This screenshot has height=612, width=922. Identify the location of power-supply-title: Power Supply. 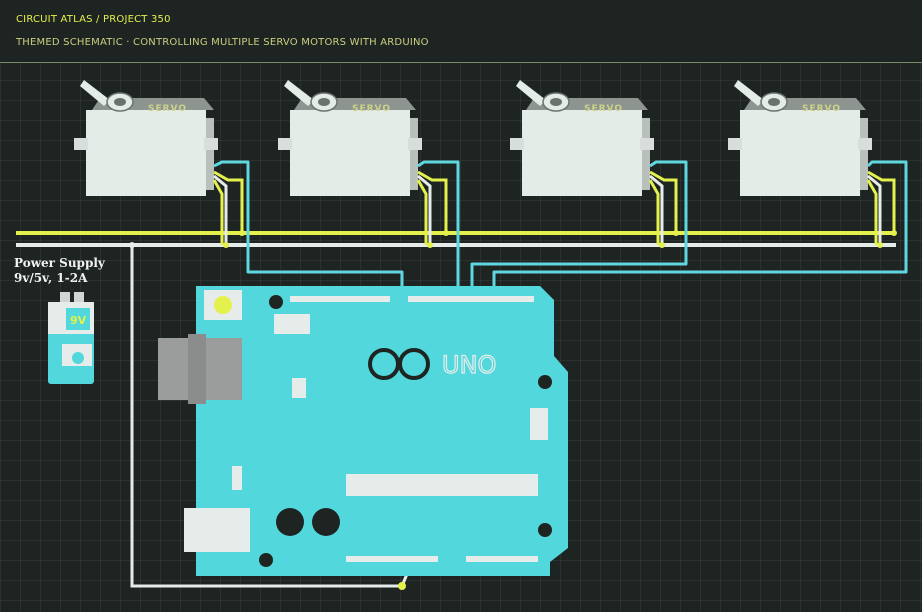
(59, 263).